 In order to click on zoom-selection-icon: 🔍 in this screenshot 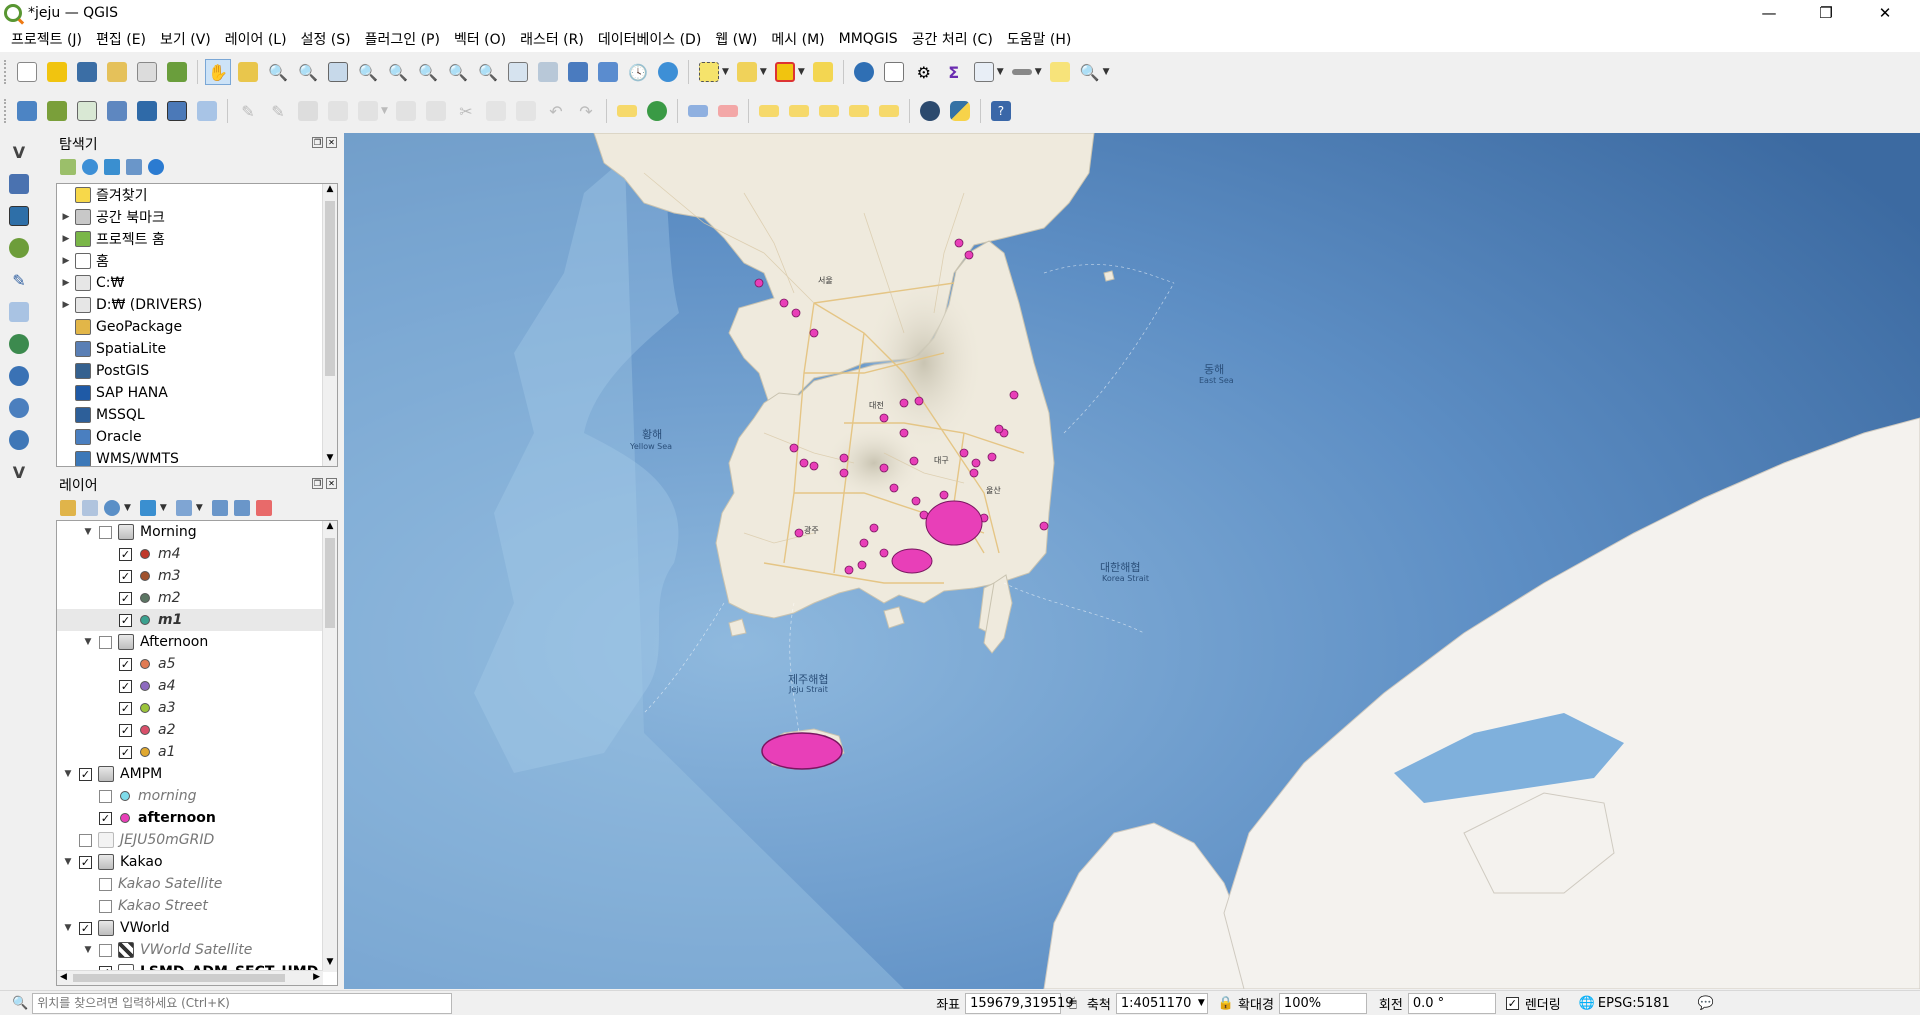, I will do `click(368, 72)`.